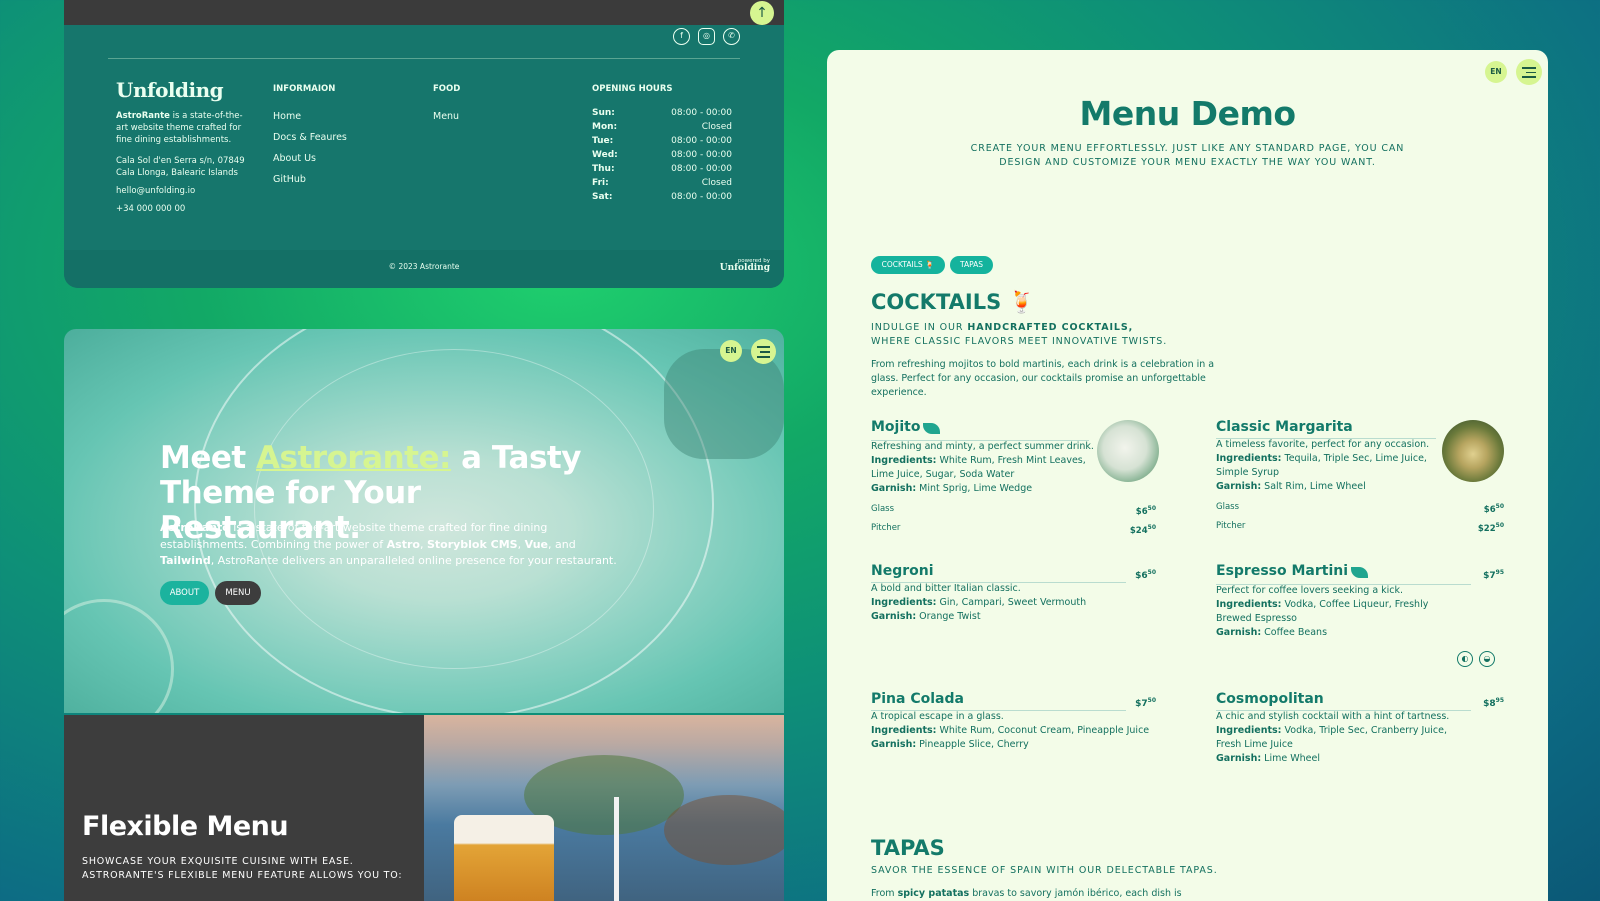 Image resolution: width=1600 pixels, height=901 pixels. What do you see at coordinates (662, 141) in the screenshot?
I see `hours-row: Tue: 08:00 - 00:00` at bounding box center [662, 141].